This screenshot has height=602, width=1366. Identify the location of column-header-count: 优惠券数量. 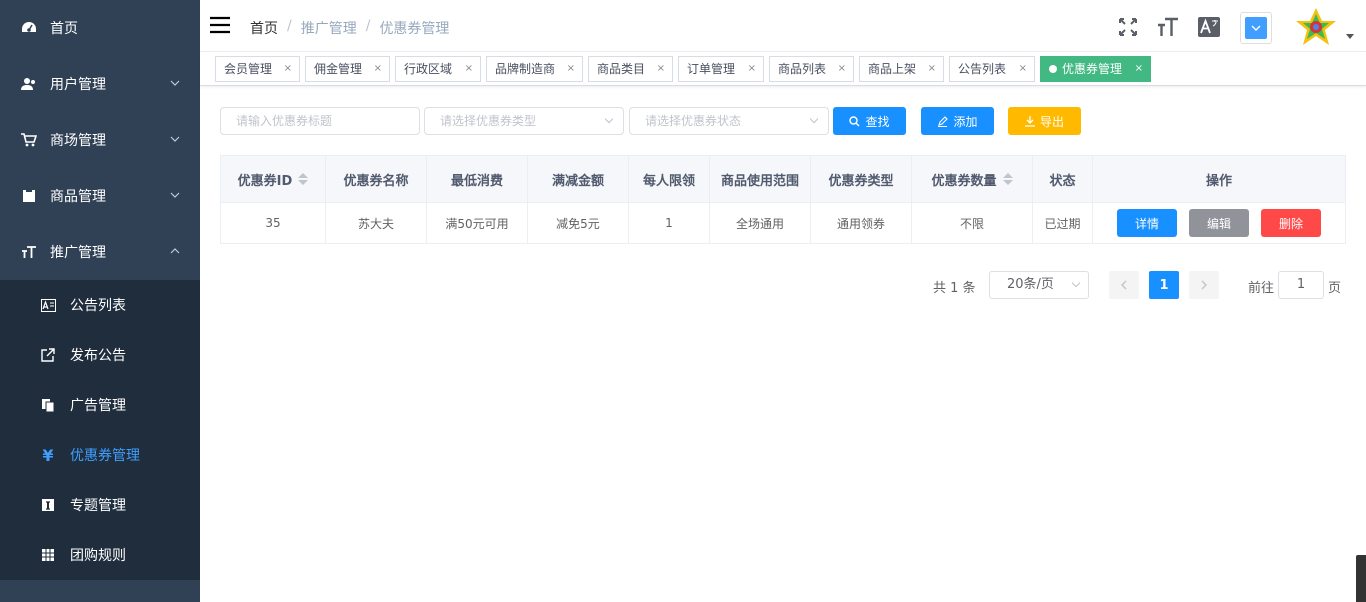
(972, 179).